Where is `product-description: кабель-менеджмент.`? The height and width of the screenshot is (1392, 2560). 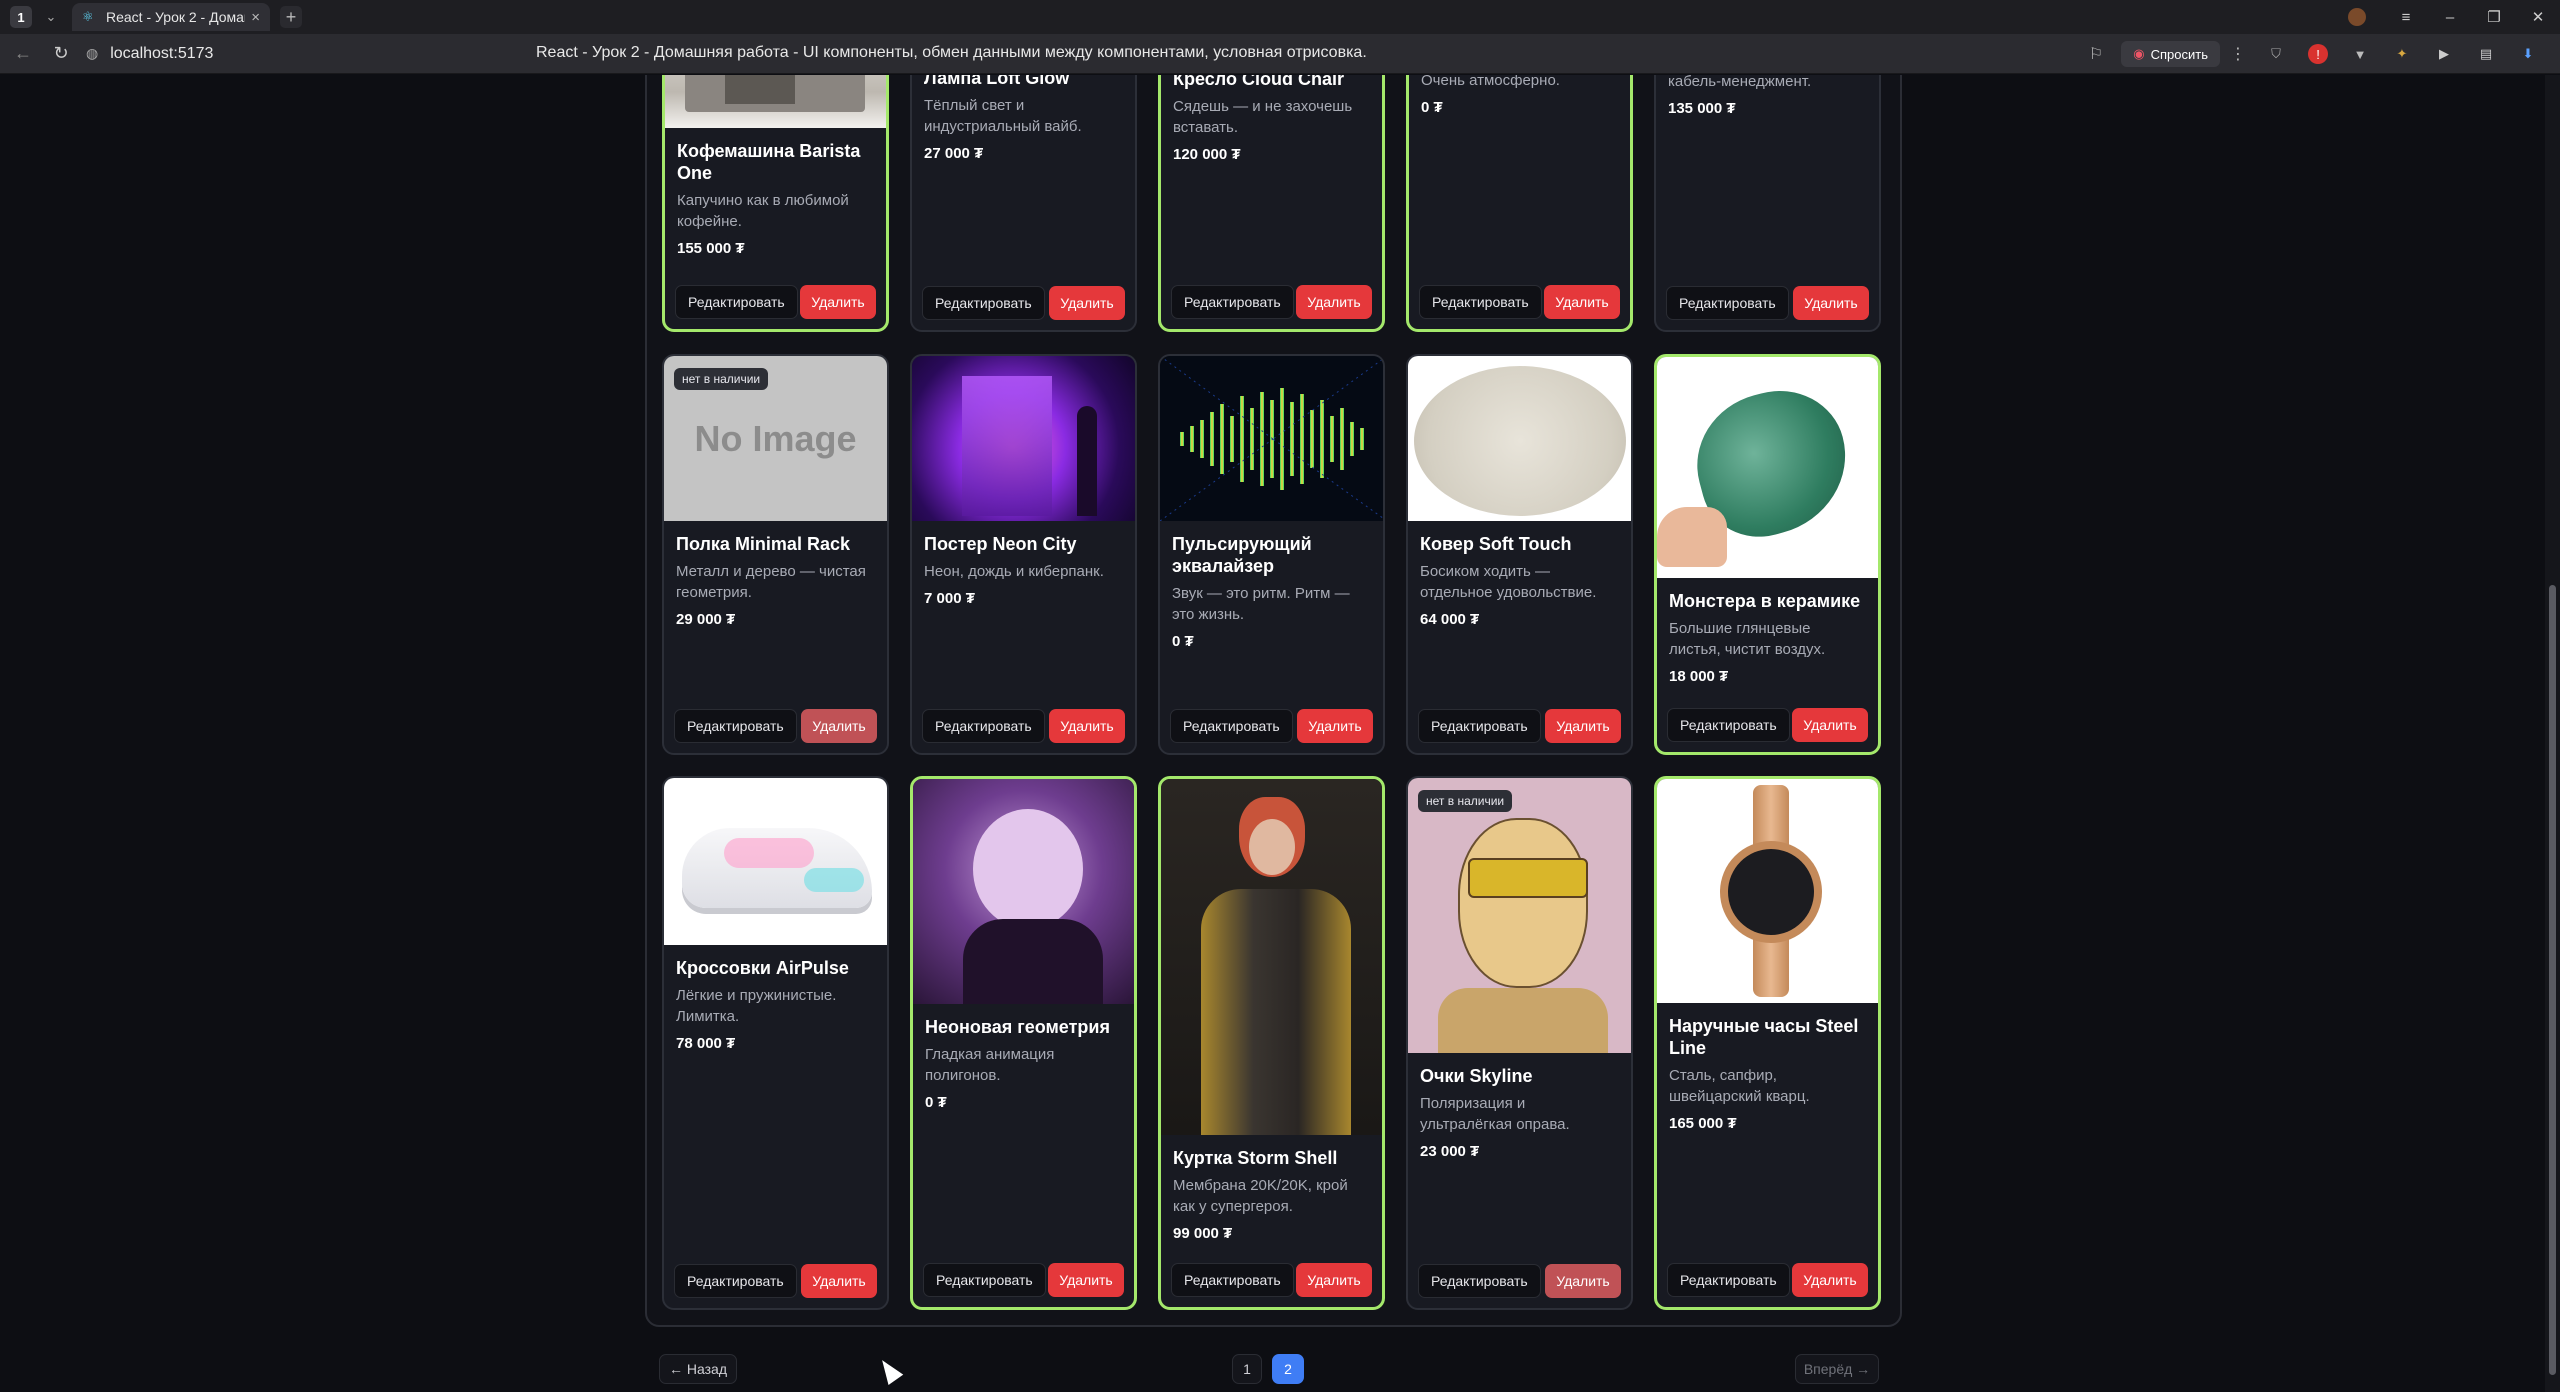 product-description: кабель-менеджмент. is located at coordinates (1740, 82).